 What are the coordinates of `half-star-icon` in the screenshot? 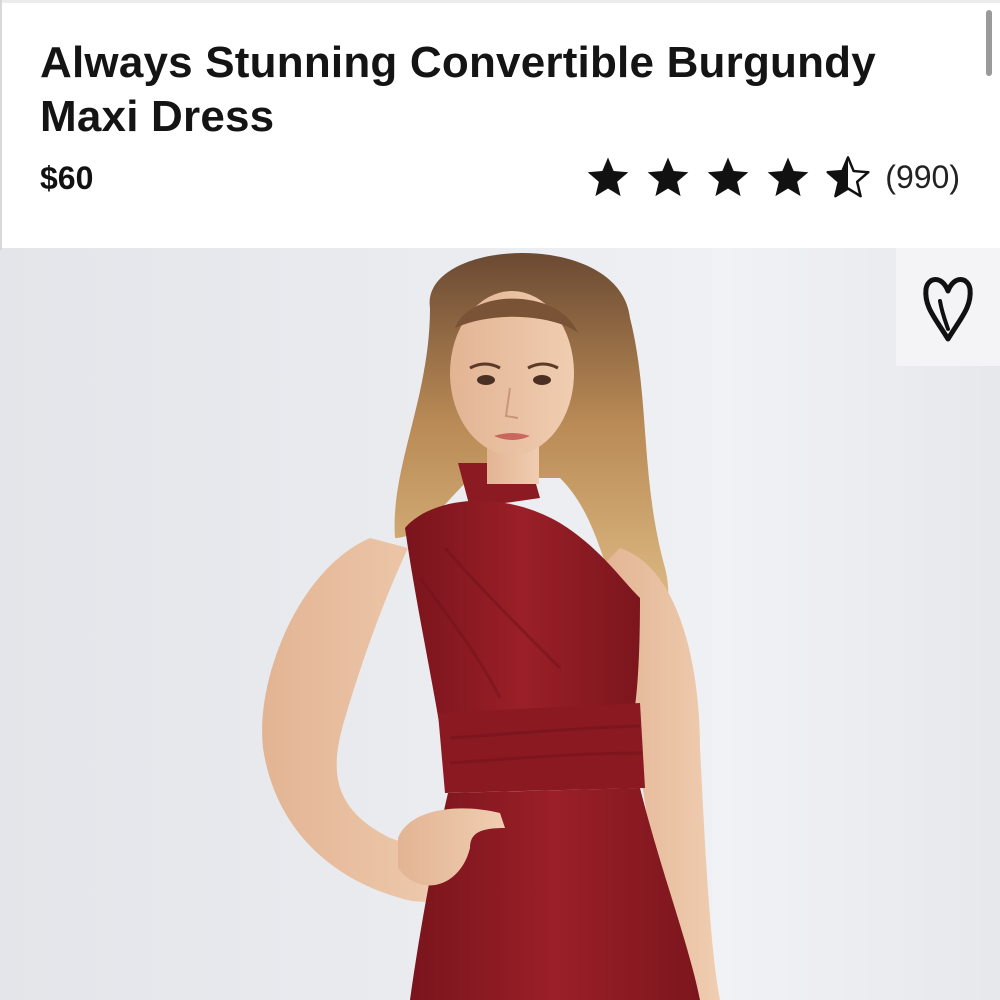 It's located at (848, 177).